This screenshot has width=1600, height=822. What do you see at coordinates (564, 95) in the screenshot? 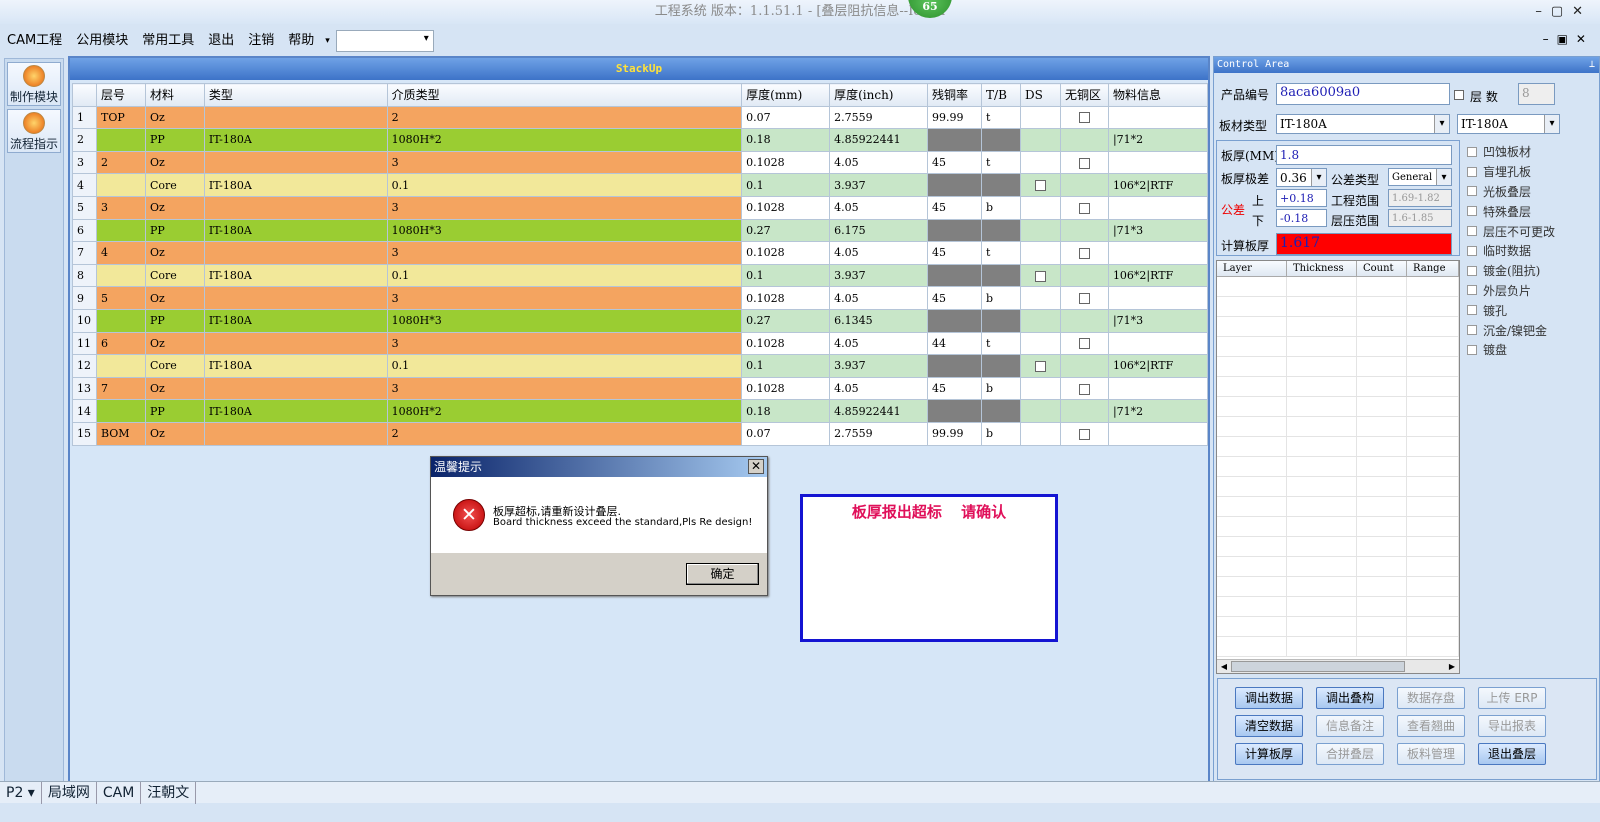
I see `column-header: 介质类型` at bounding box center [564, 95].